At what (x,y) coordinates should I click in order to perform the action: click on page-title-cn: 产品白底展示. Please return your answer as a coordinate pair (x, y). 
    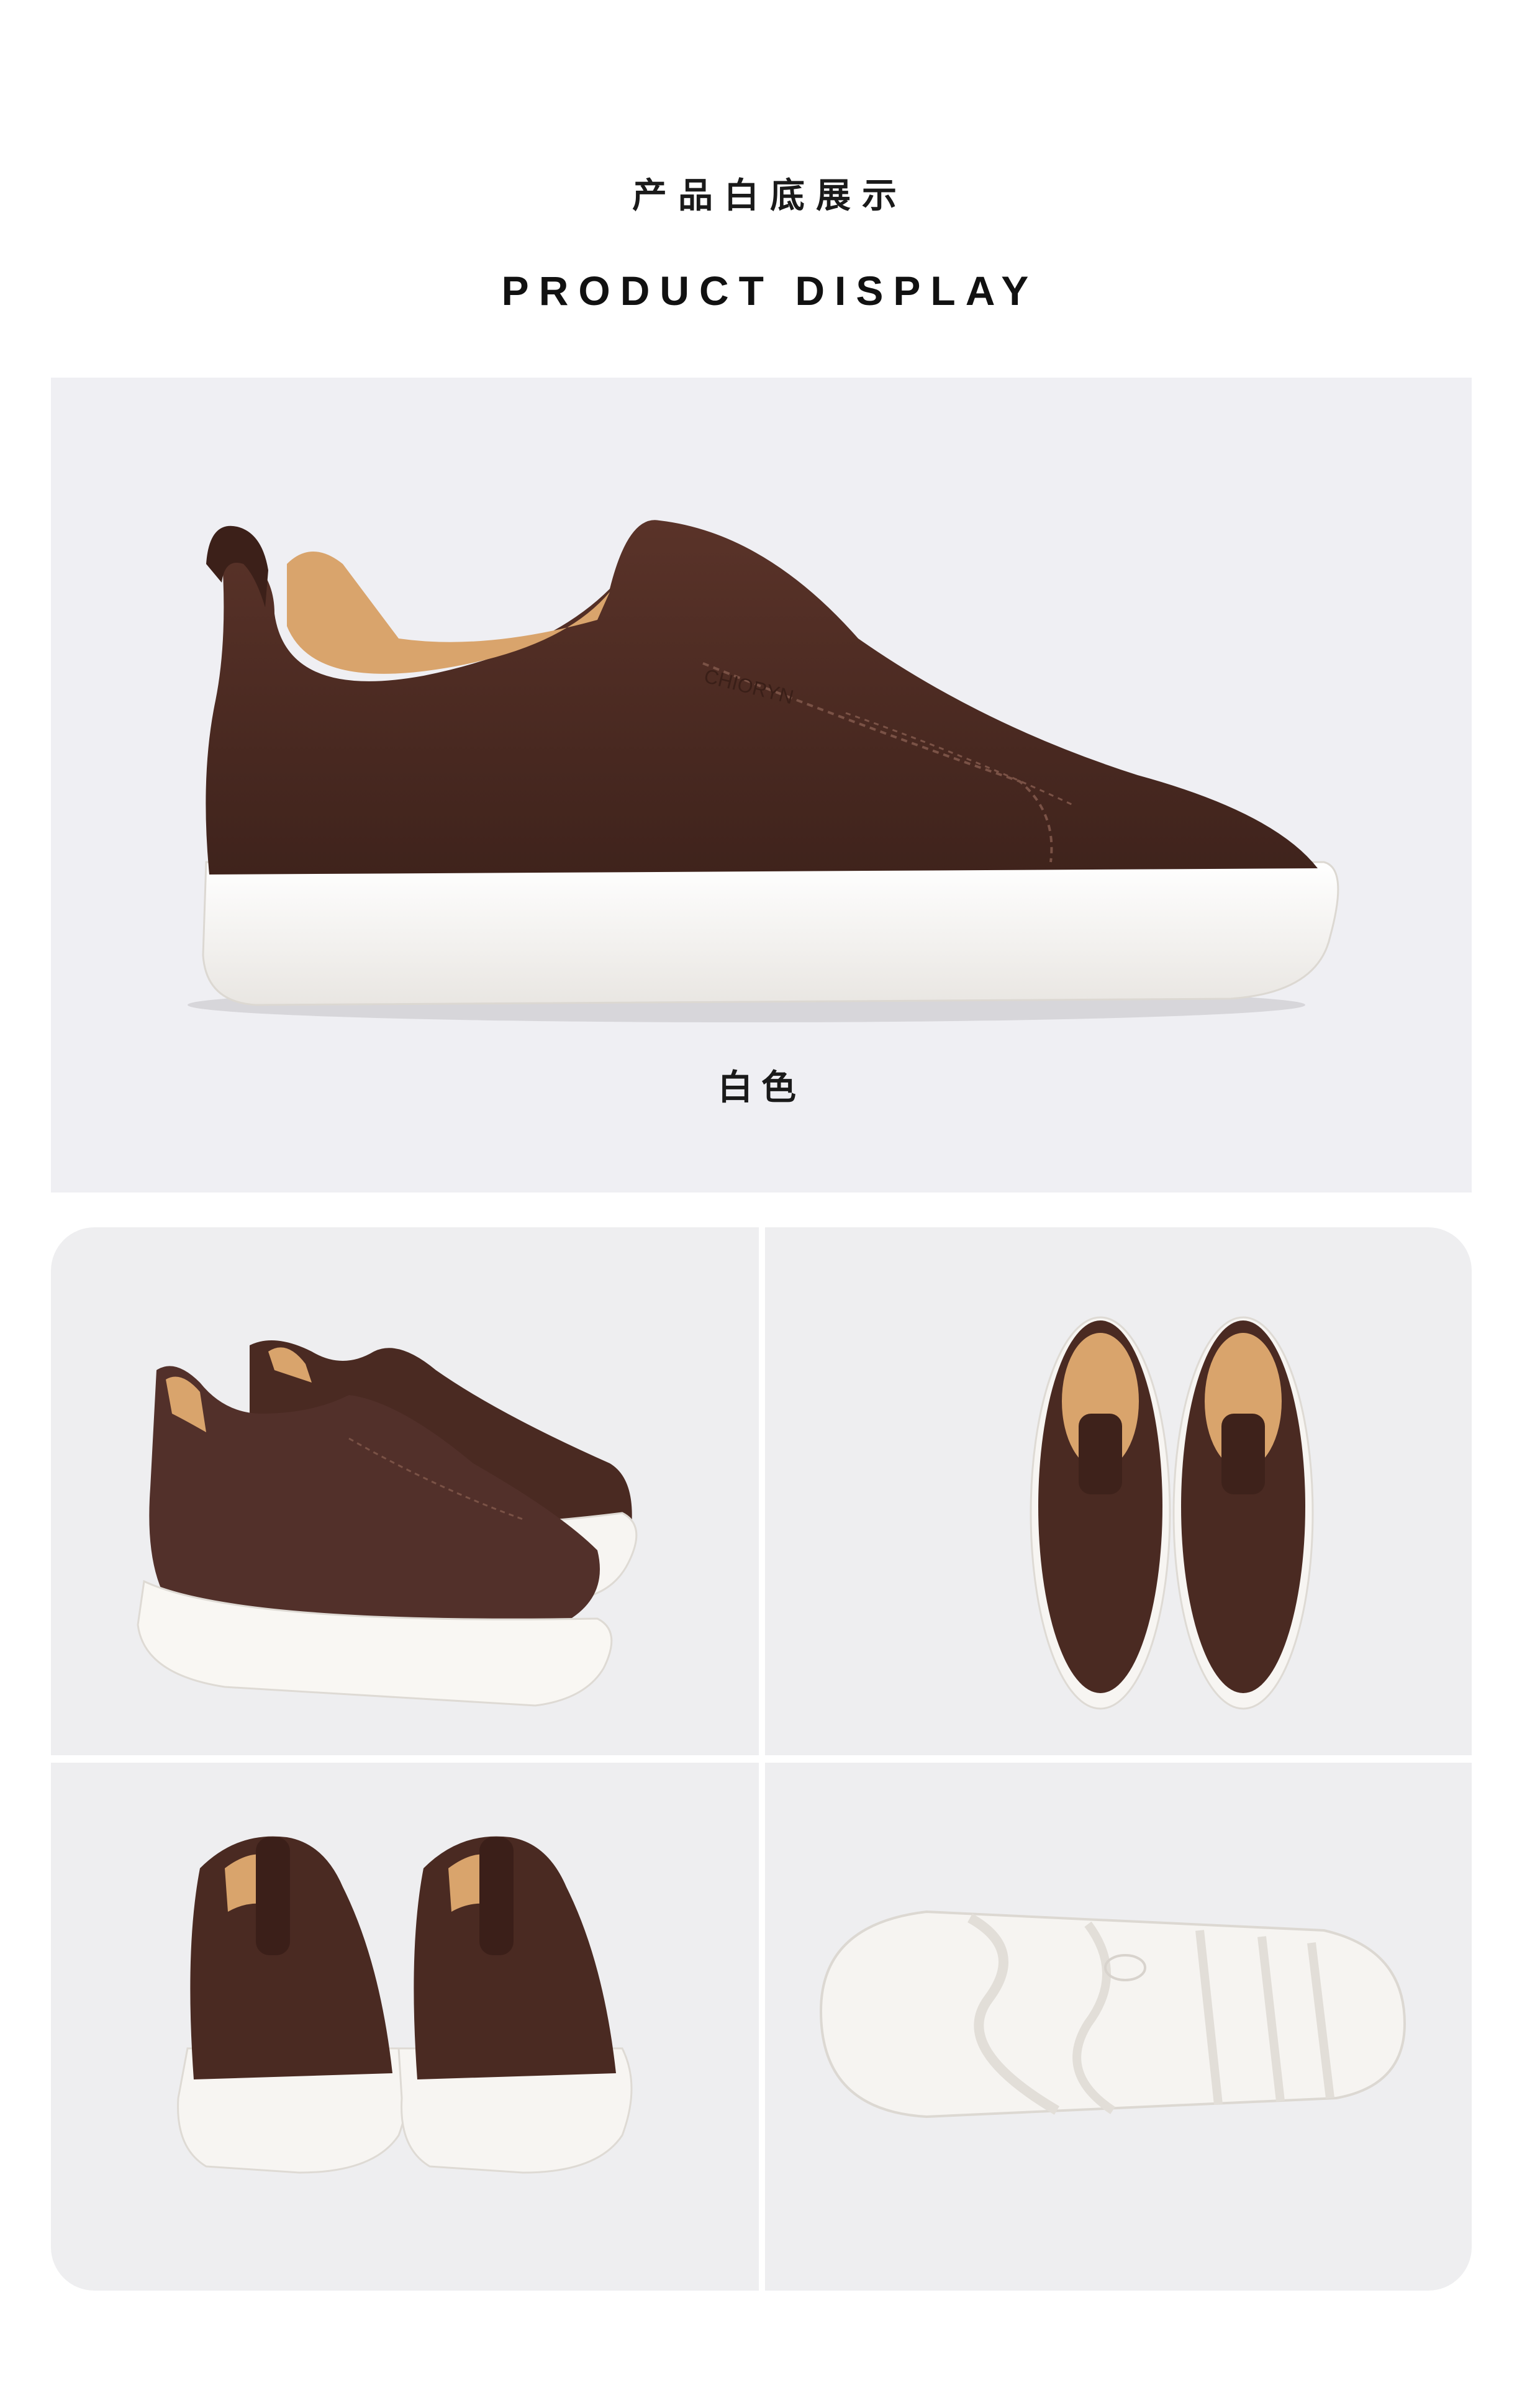
    Looking at the image, I should click on (770, 196).